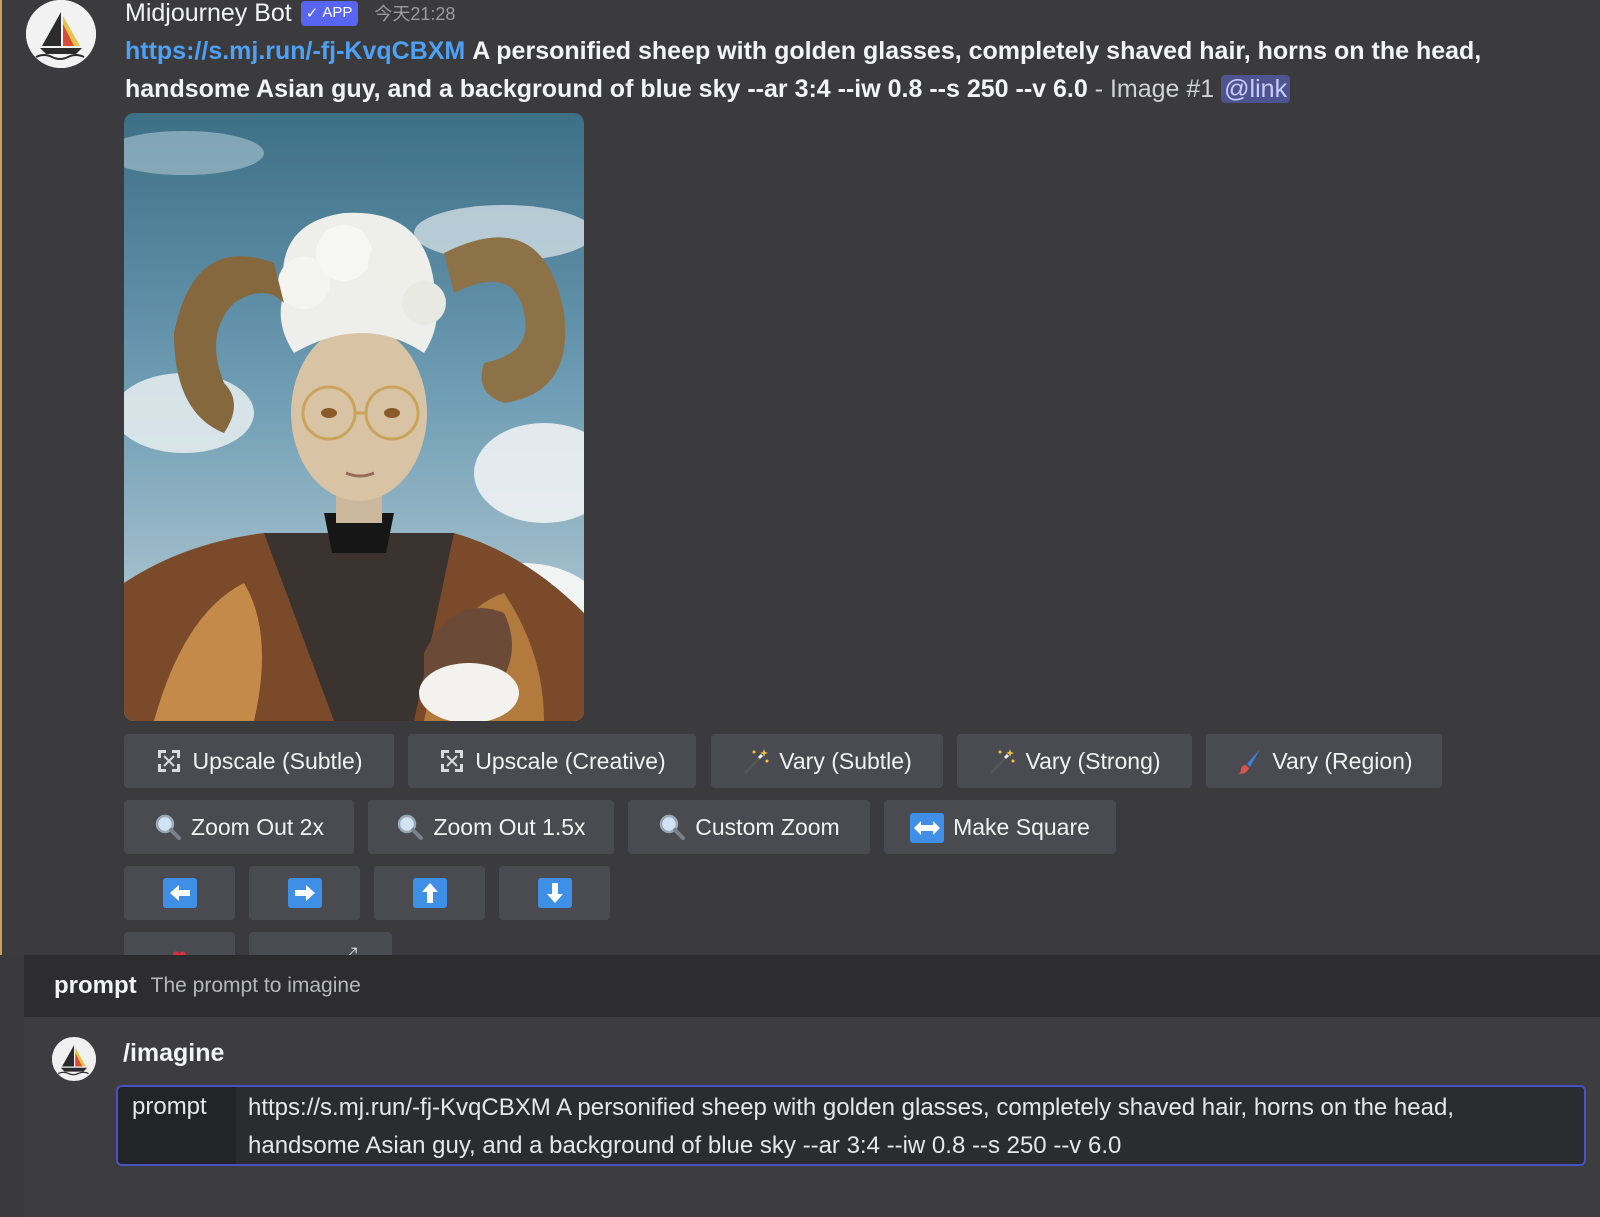 The height and width of the screenshot is (1217, 1600). Describe the element at coordinates (257, 826) in the screenshot. I see `zoom-out-2x-label: Zoom Out 2x` at that location.